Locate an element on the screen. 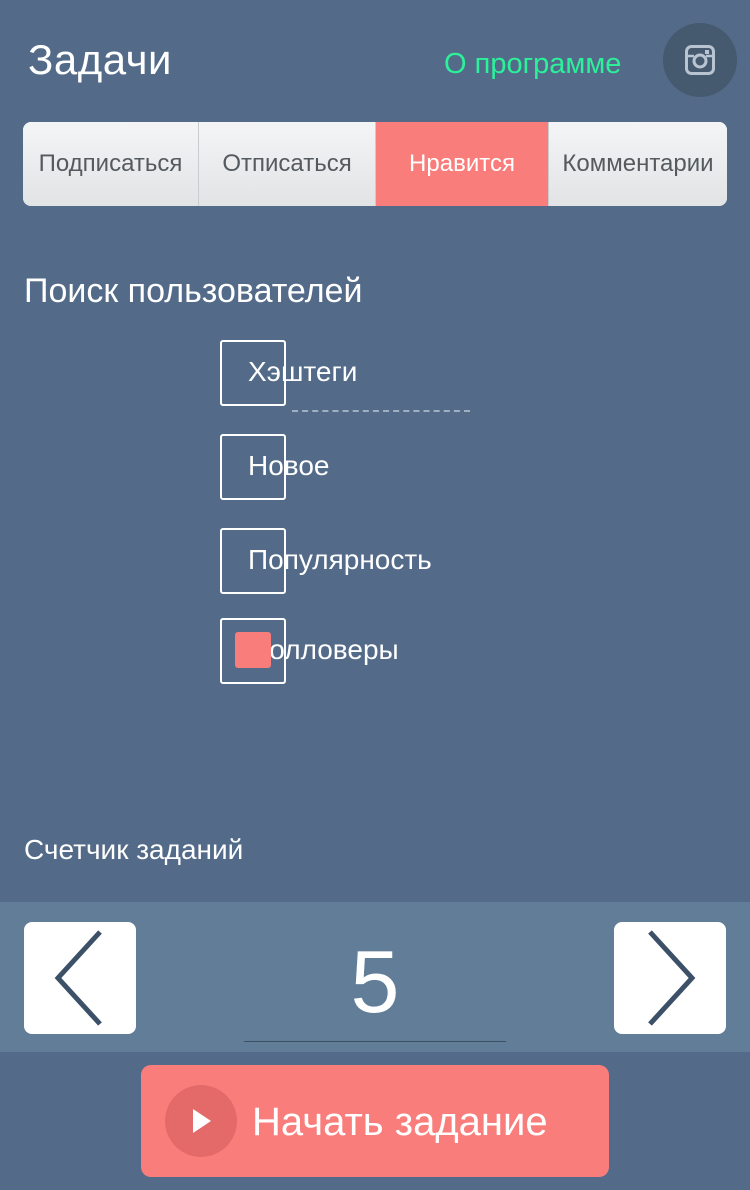 The width and height of the screenshot is (750, 1190). option-hashtags: Хэштеги is located at coordinates (370, 375).